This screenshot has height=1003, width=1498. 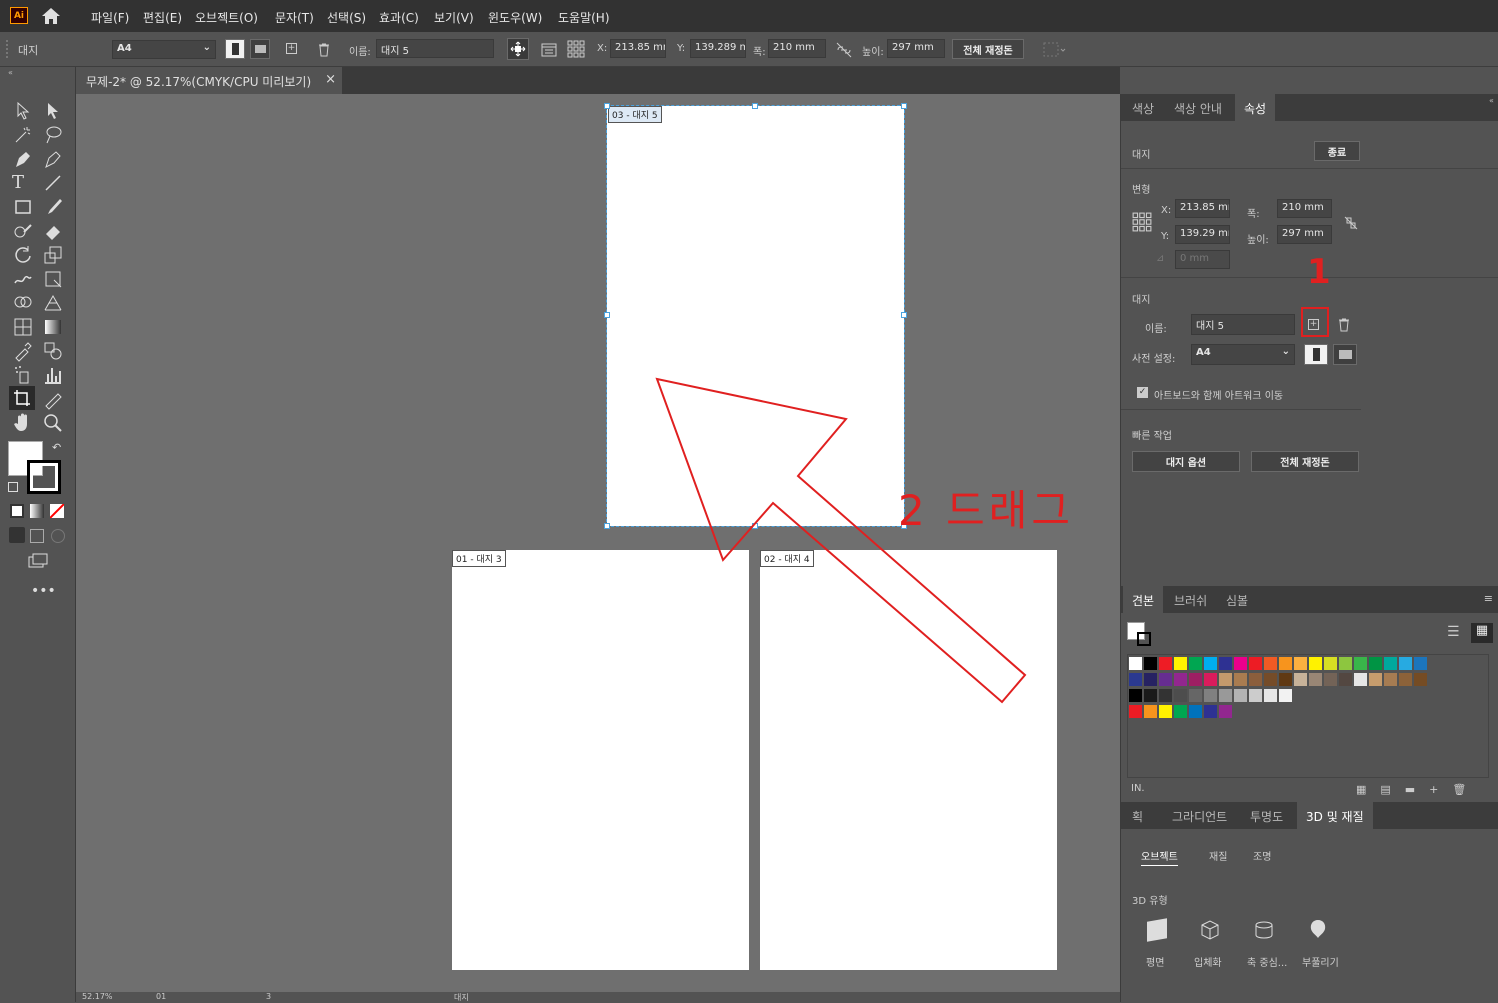 I want to click on line-tool-icon, so click(x=53, y=183).